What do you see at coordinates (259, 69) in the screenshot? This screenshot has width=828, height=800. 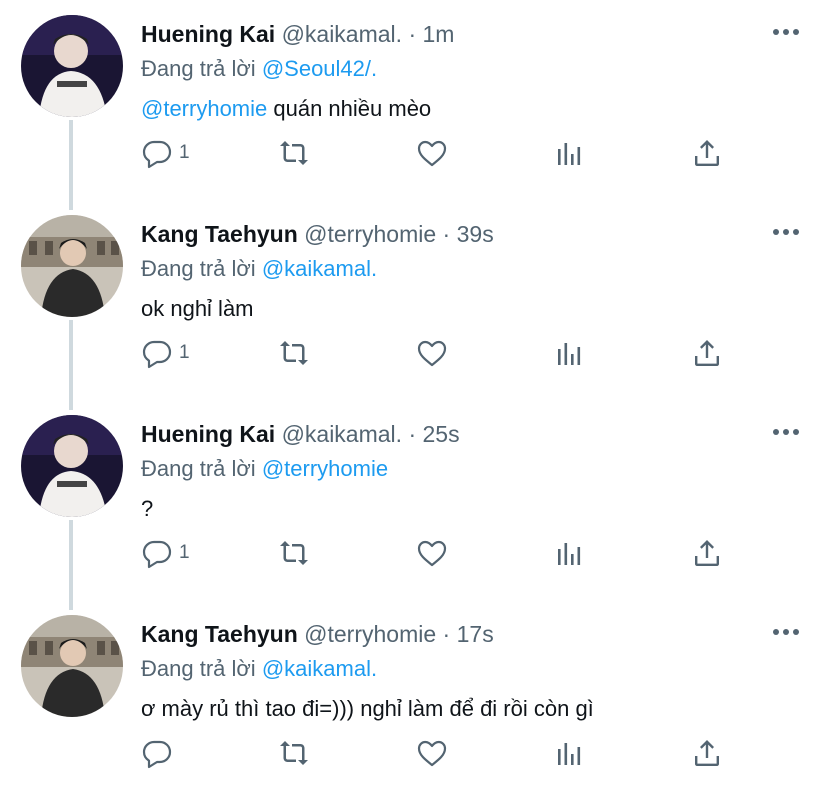 I see `replying-to: Đang trả lời @Seoul42/.` at bounding box center [259, 69].